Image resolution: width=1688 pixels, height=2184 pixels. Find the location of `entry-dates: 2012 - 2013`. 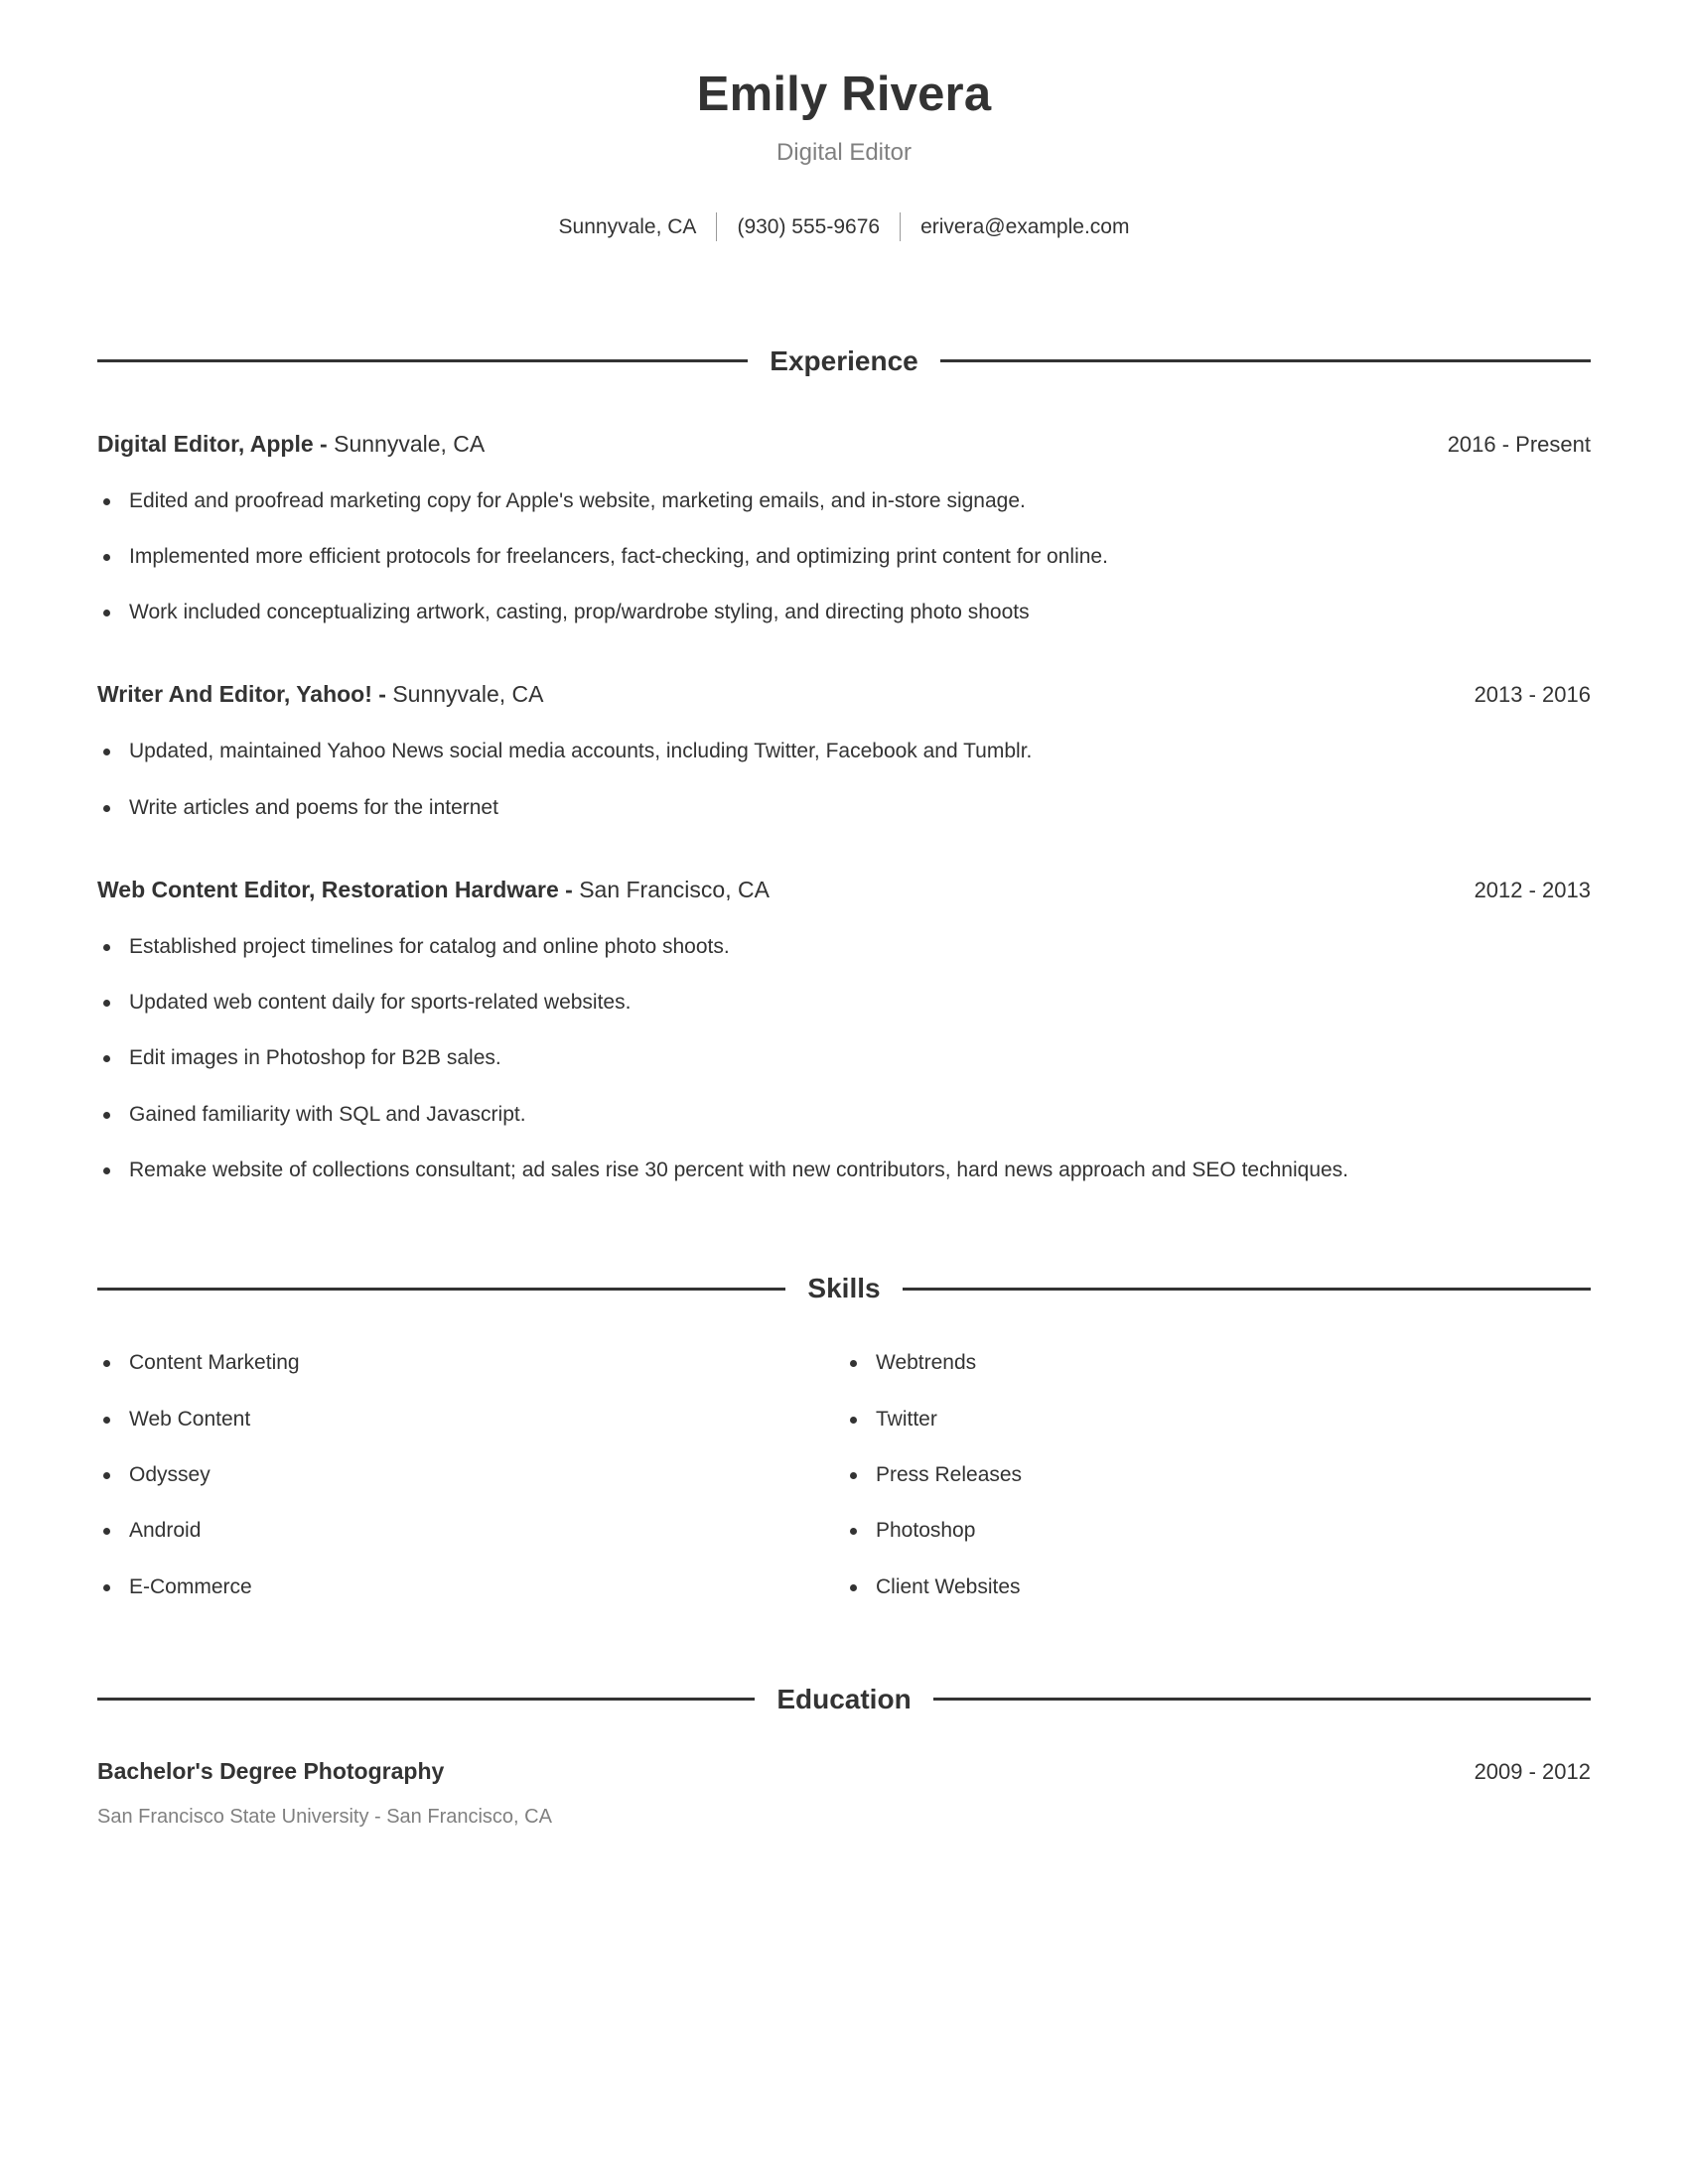

entry-dates: 2012 - 2013 is located at coordinates (1532, 889).